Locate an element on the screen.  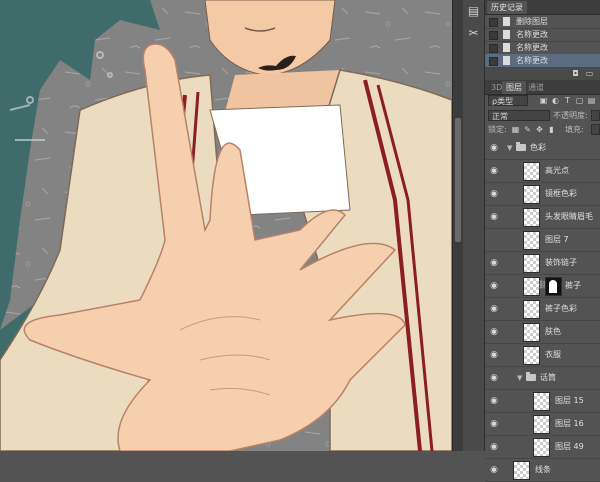
blend-mode-select: 正常 is located at coordinates (519, 115).